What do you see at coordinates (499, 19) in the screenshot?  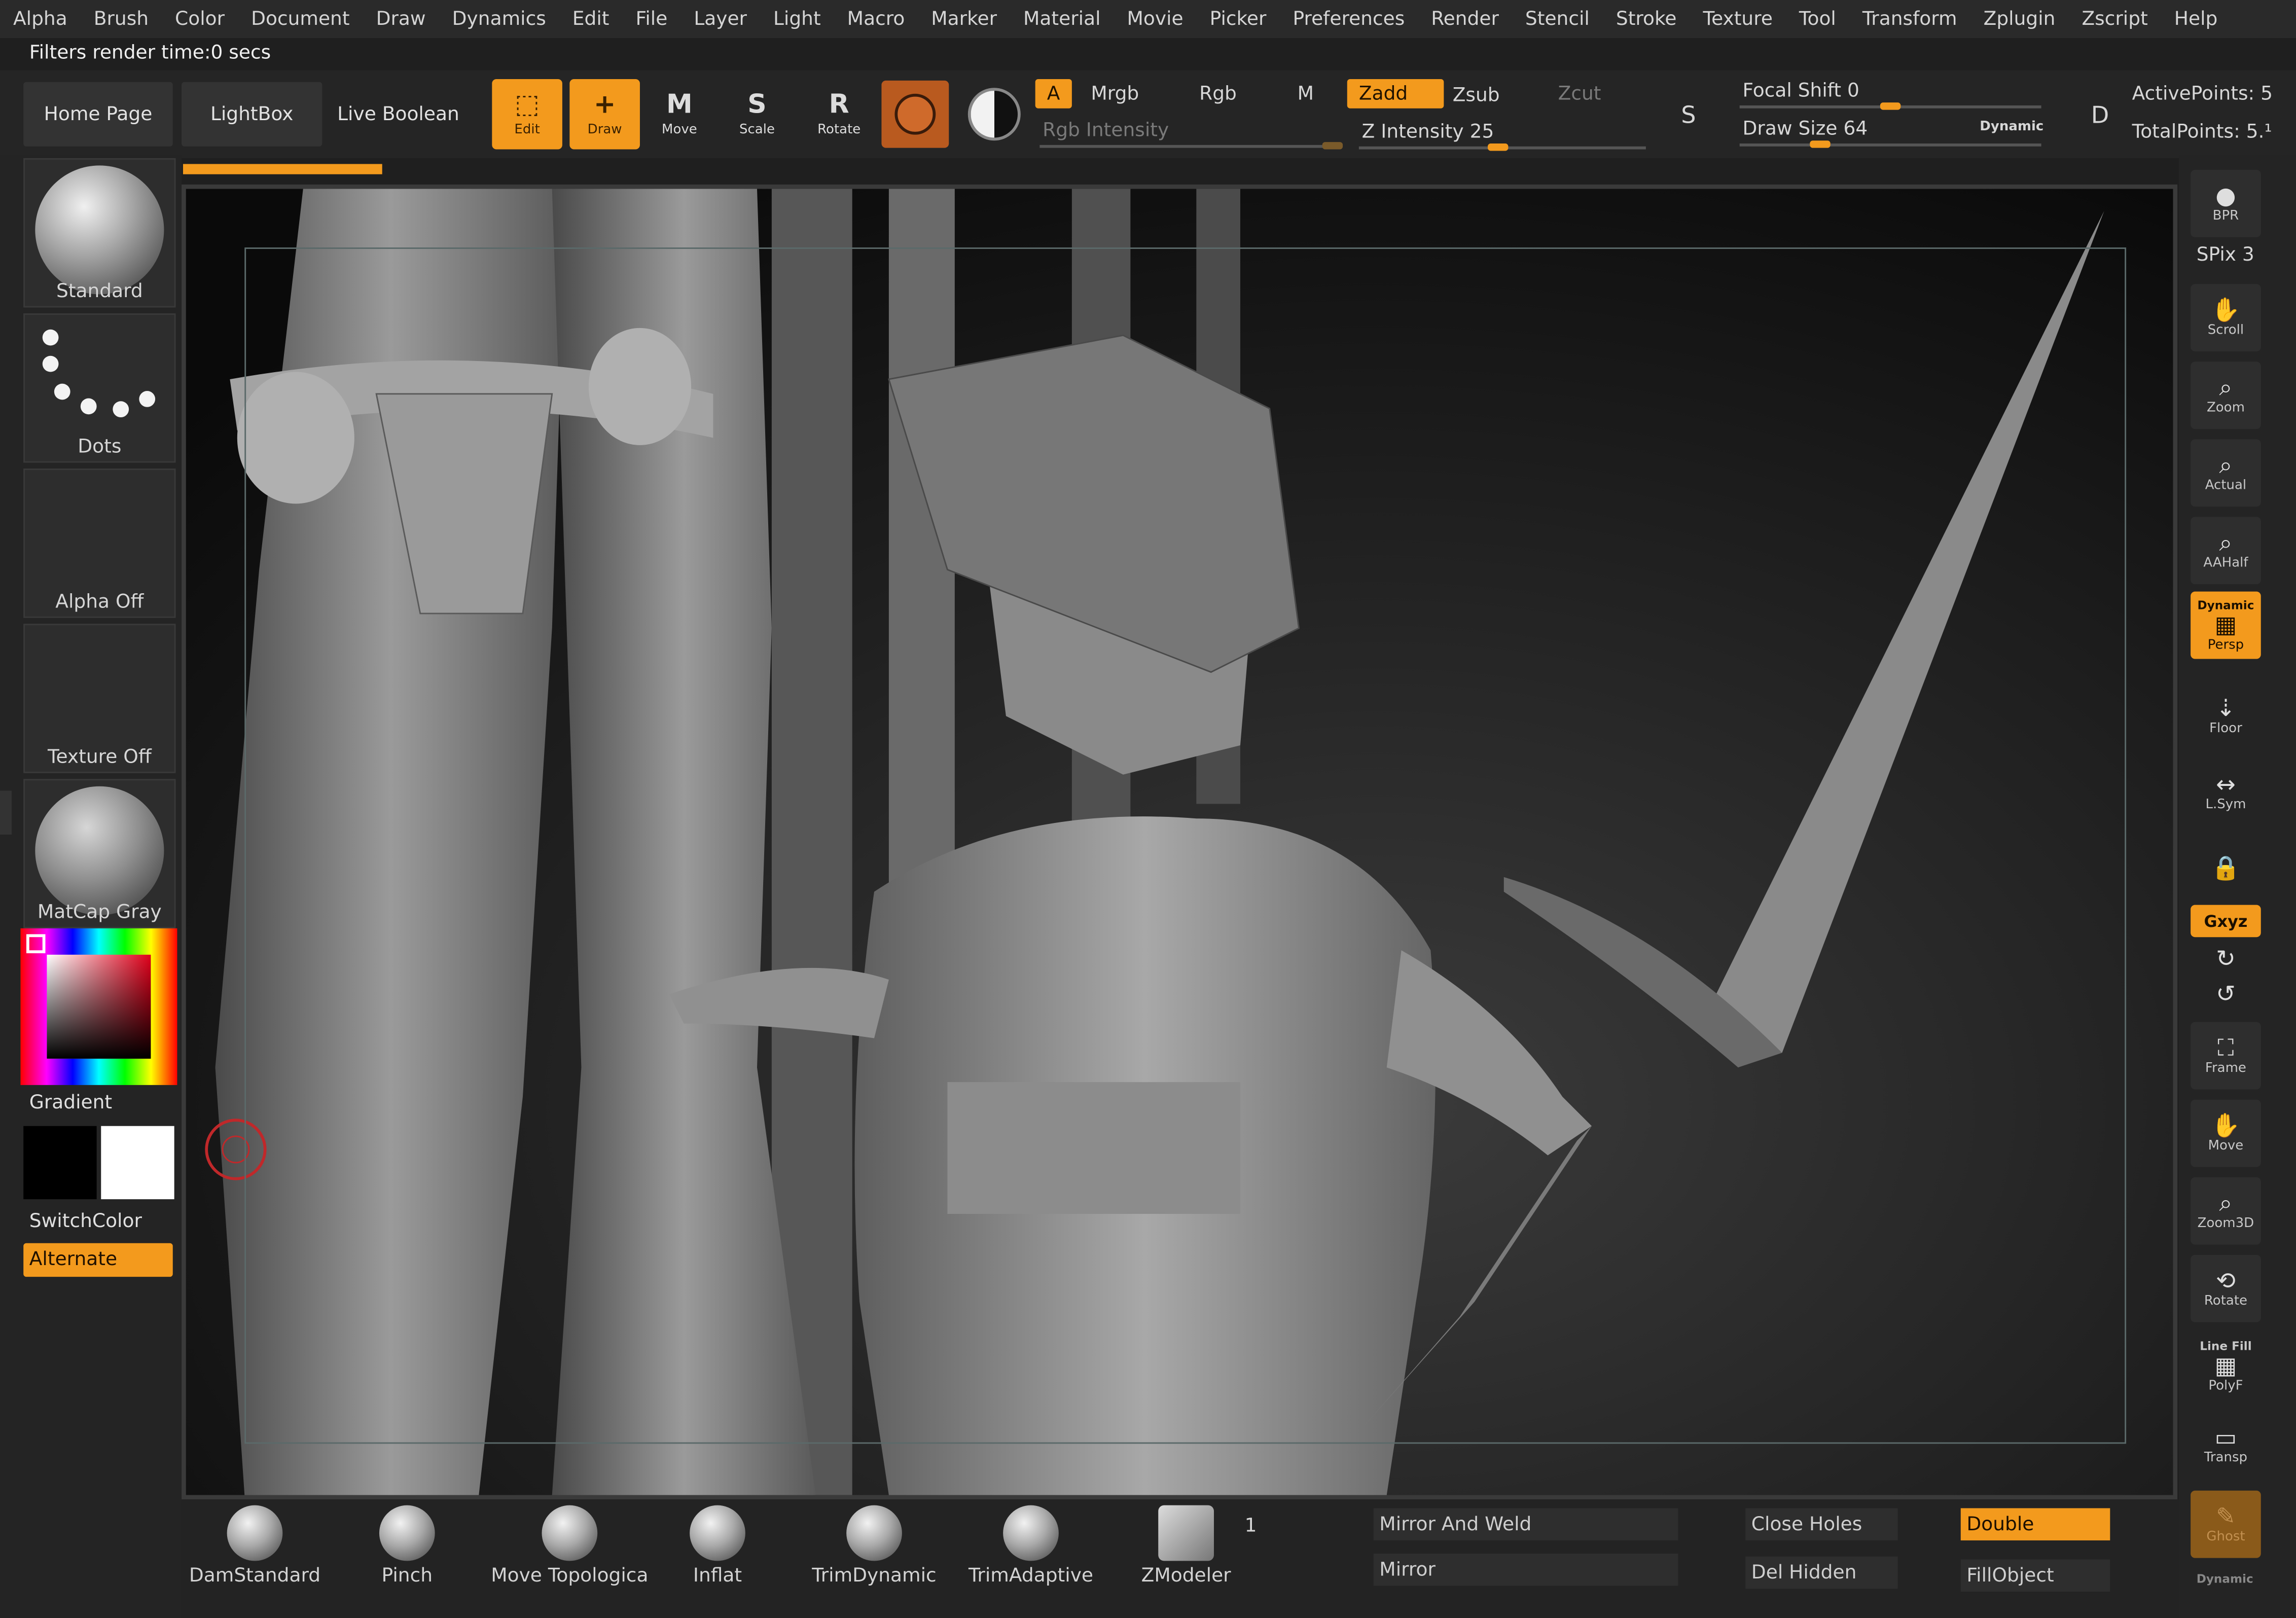 I see `menu-dynamics: Dynamics` at bounding box center [499, 19].